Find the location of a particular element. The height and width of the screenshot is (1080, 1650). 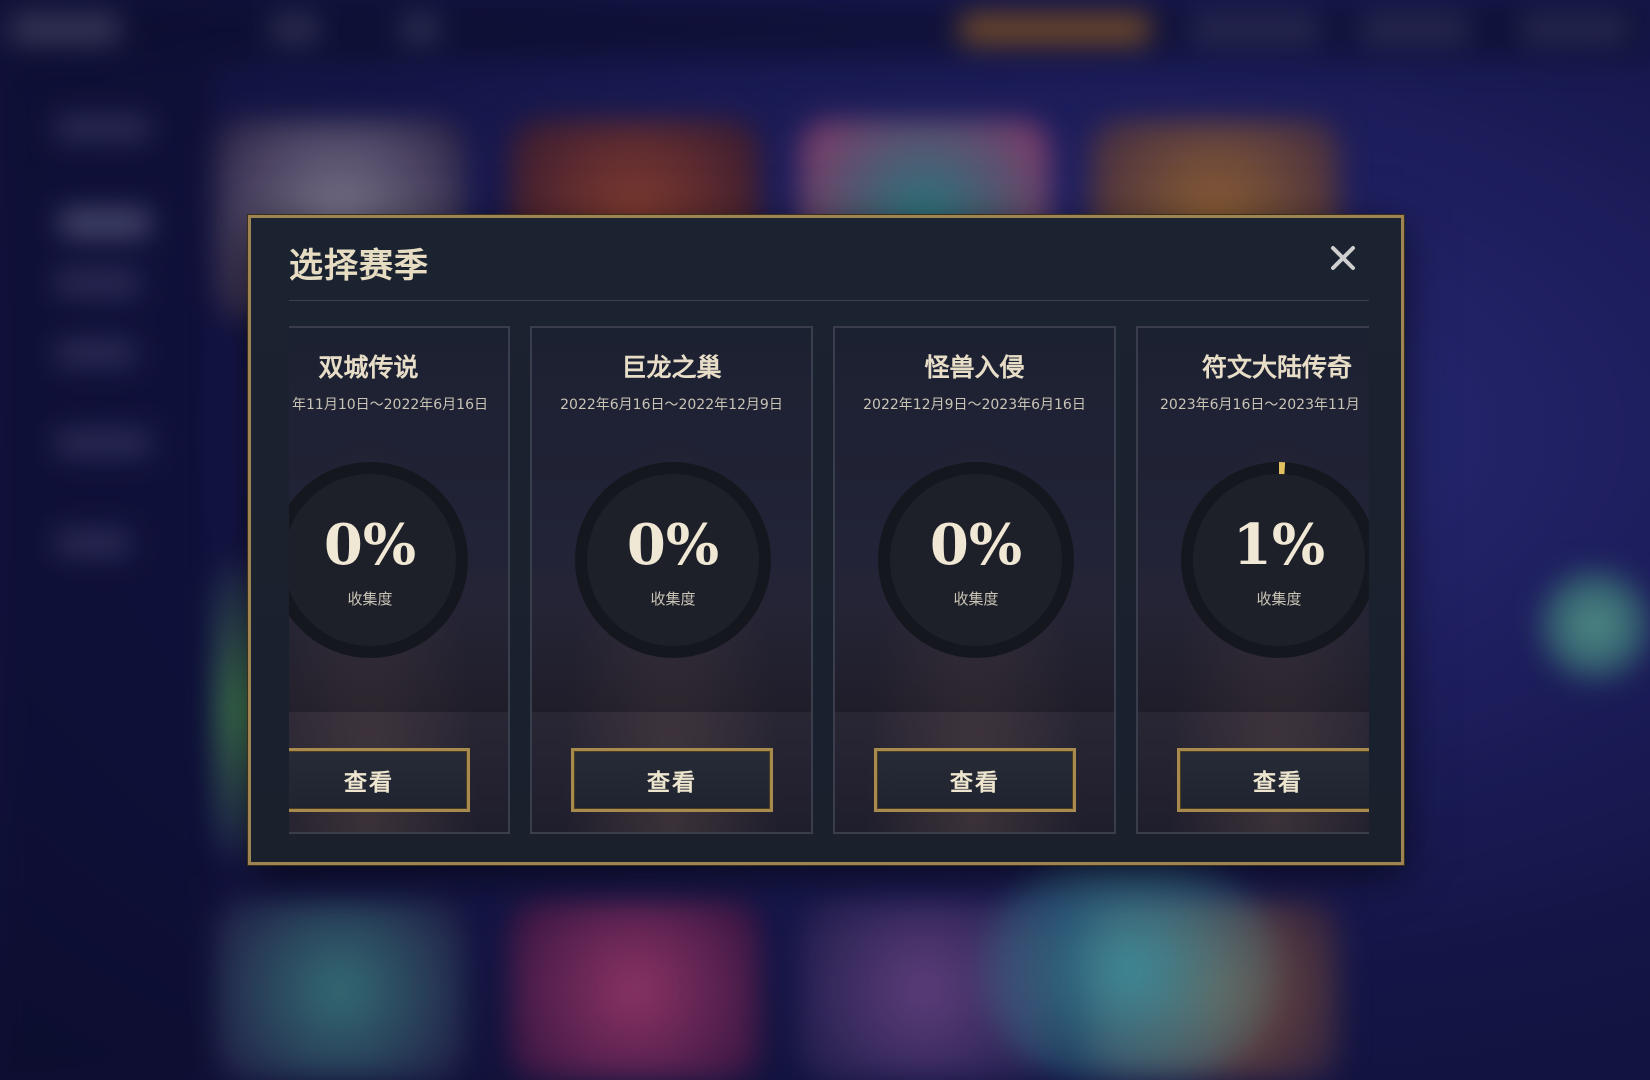

close-icon is located at coordinates (1343, 258).